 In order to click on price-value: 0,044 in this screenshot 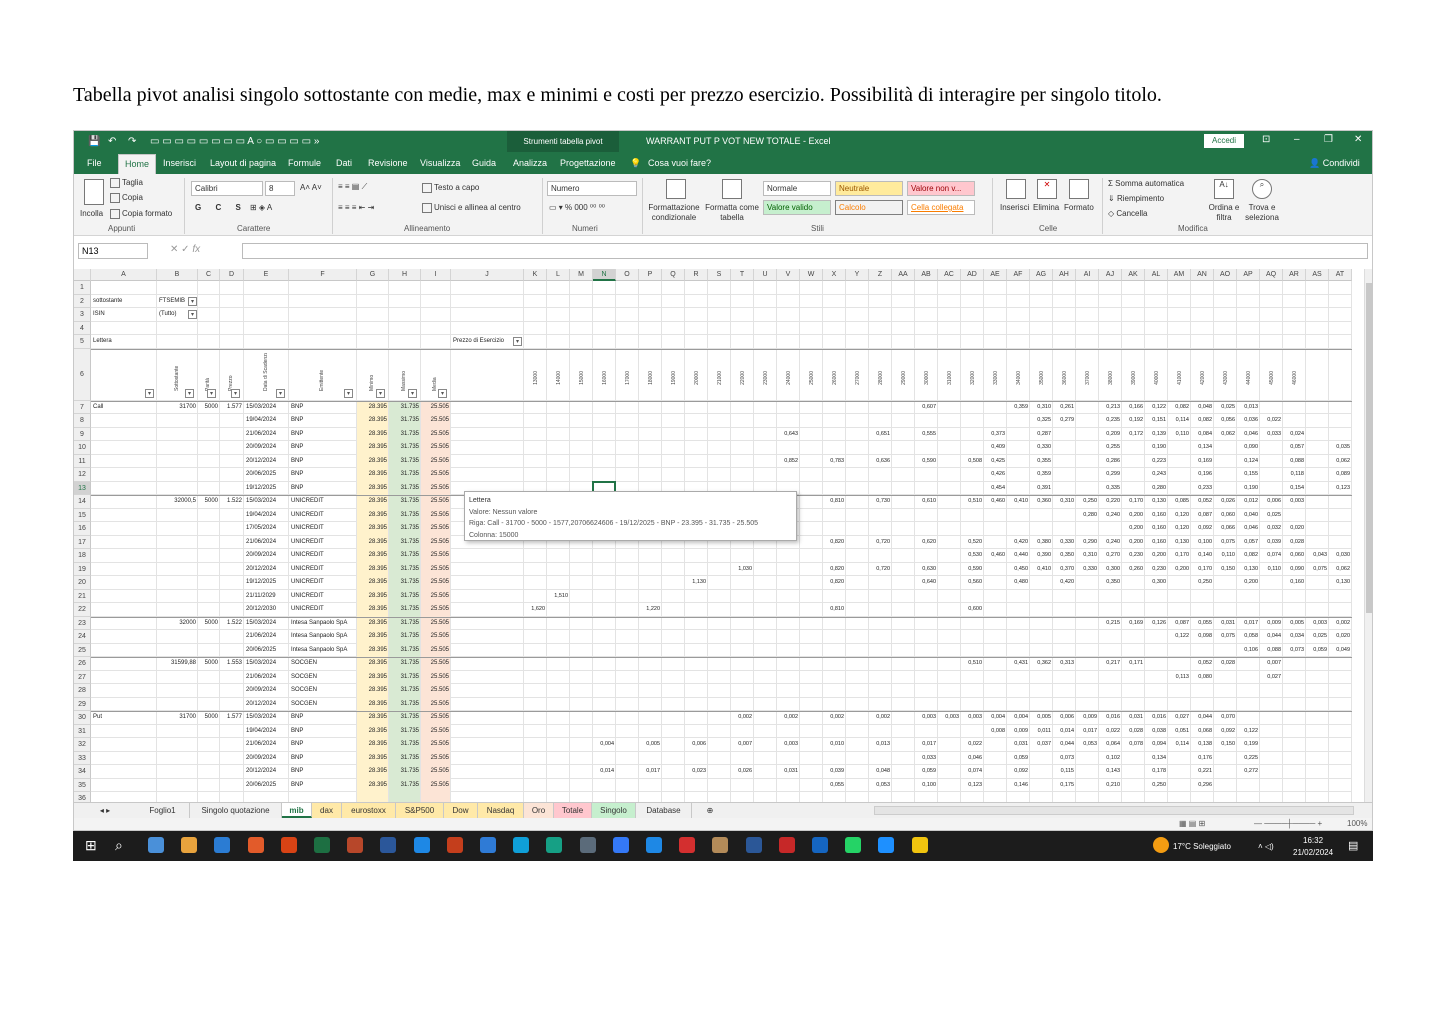, I will do `click(1202, 717)`.